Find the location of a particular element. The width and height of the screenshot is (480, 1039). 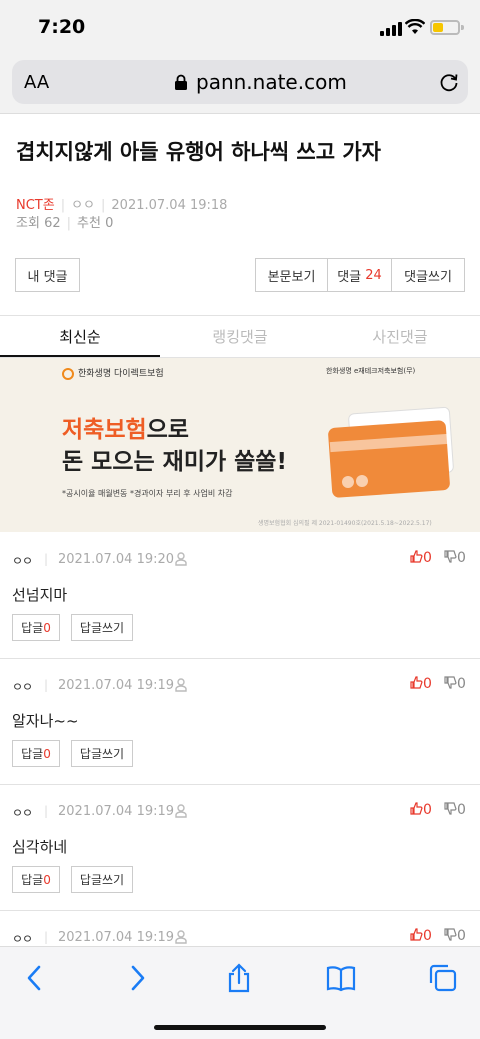

views-label: 조회 is located at coordinates (28, 223).